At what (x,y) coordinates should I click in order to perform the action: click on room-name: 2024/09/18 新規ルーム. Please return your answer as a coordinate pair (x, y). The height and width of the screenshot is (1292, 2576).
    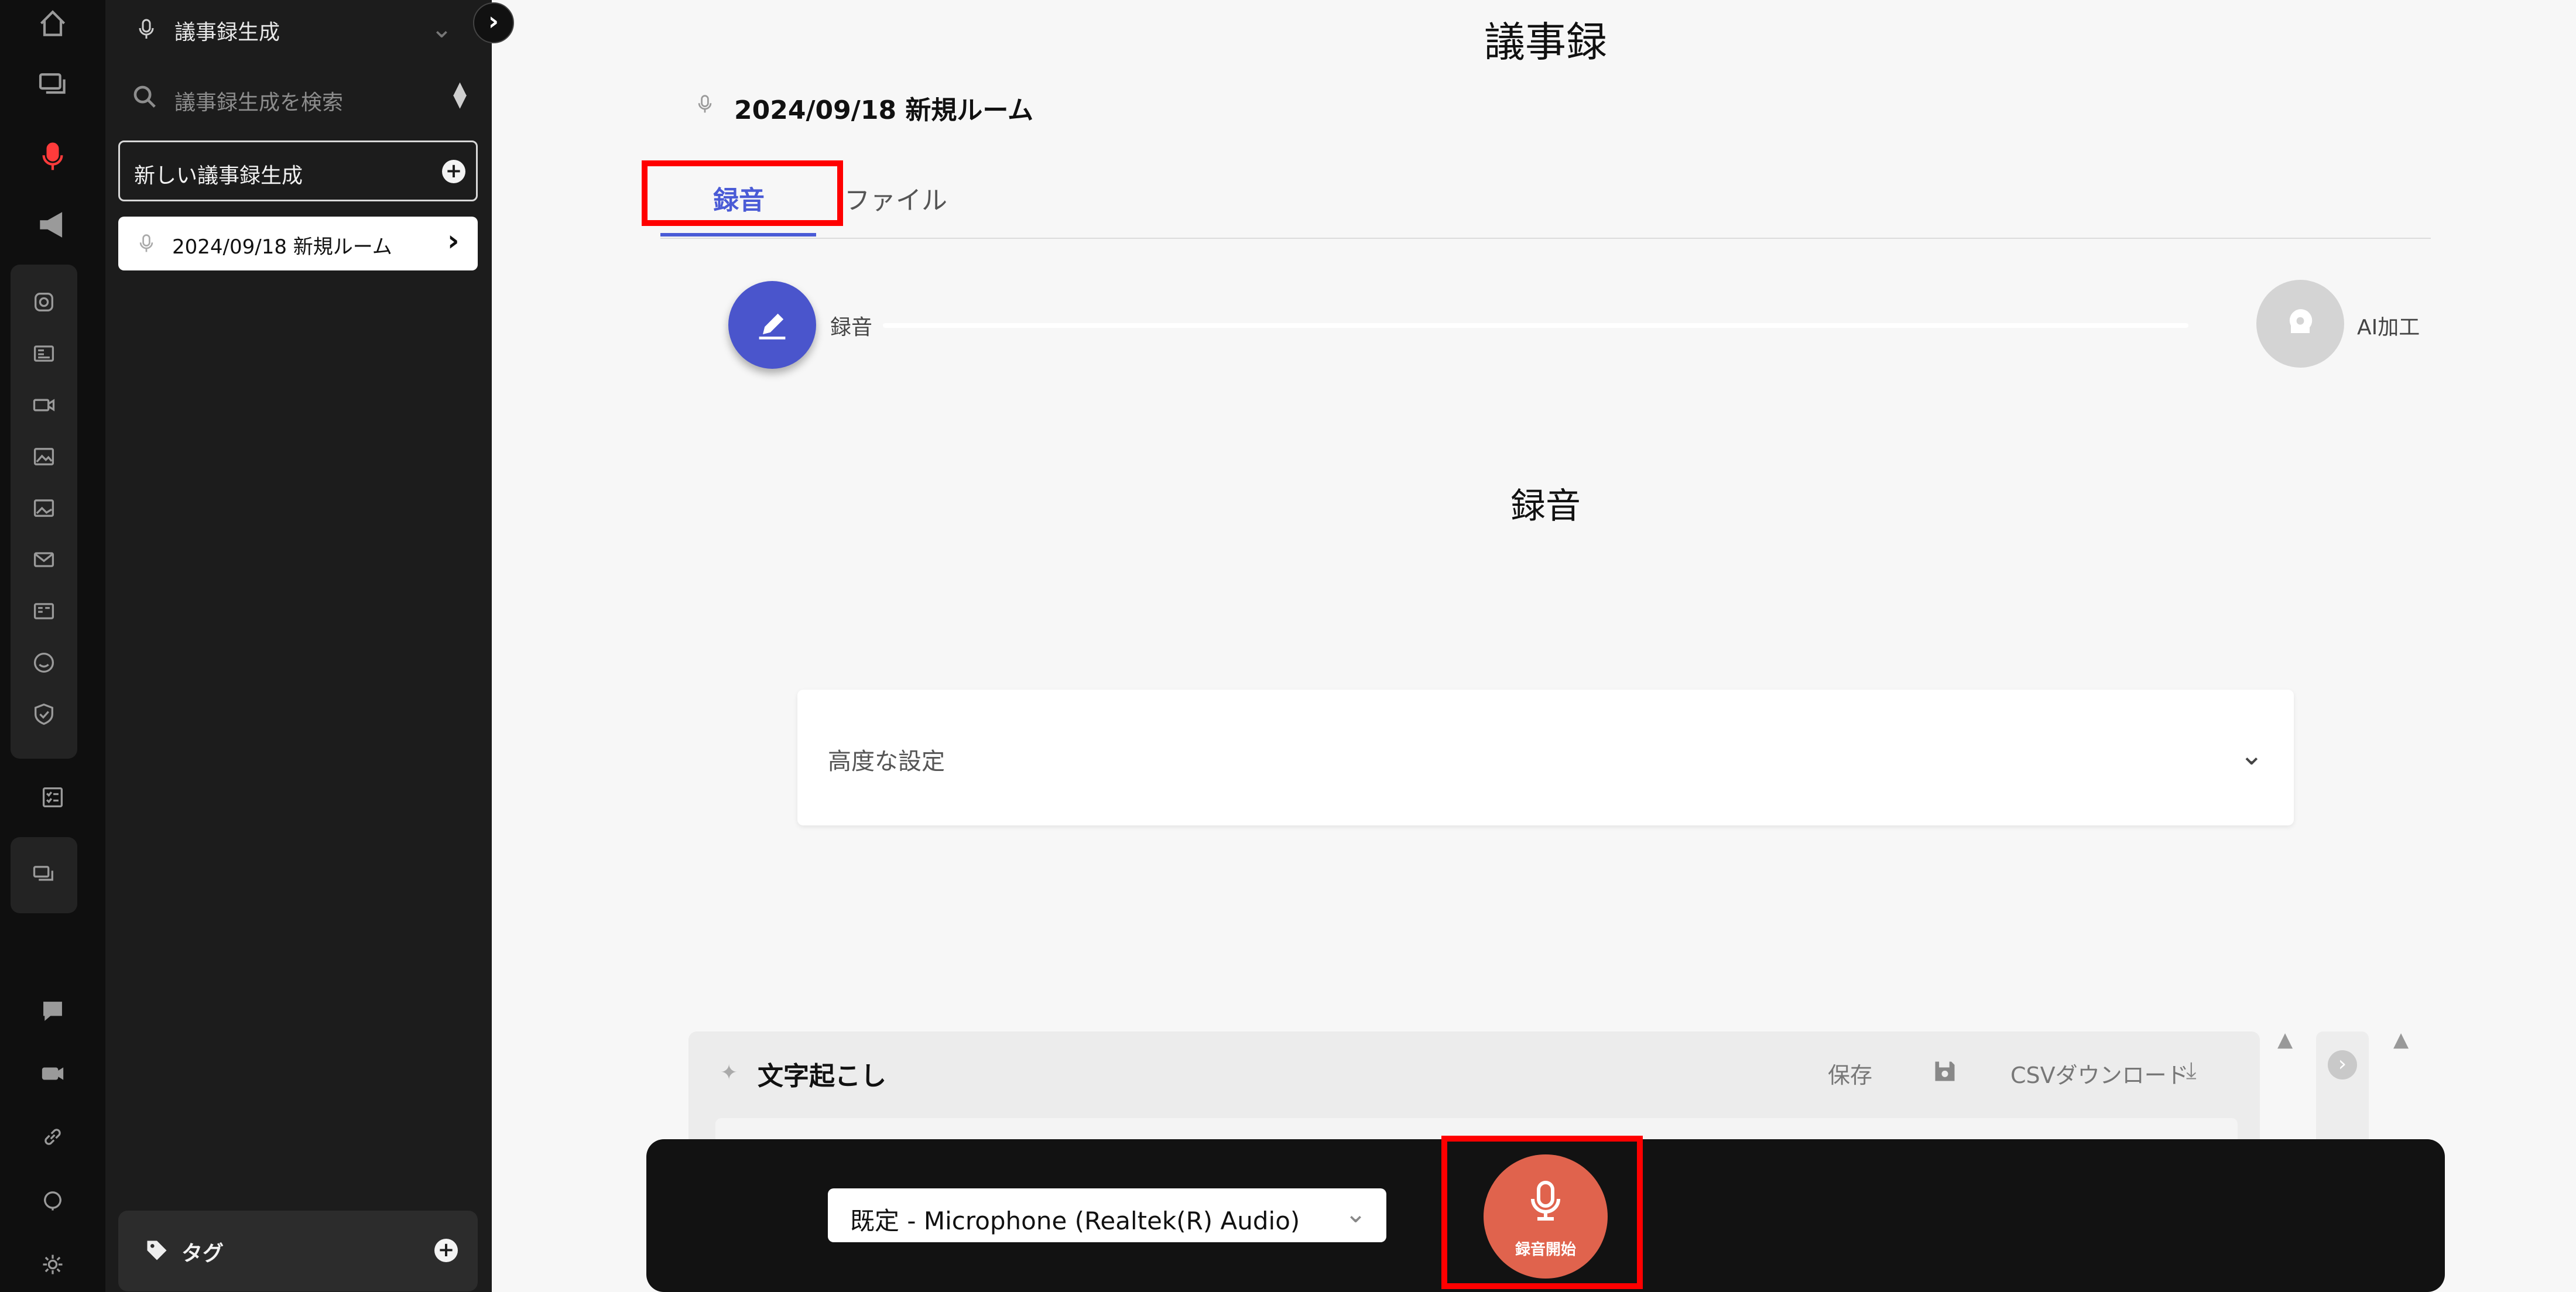
    Looking at the image, I should click on (884, 110).